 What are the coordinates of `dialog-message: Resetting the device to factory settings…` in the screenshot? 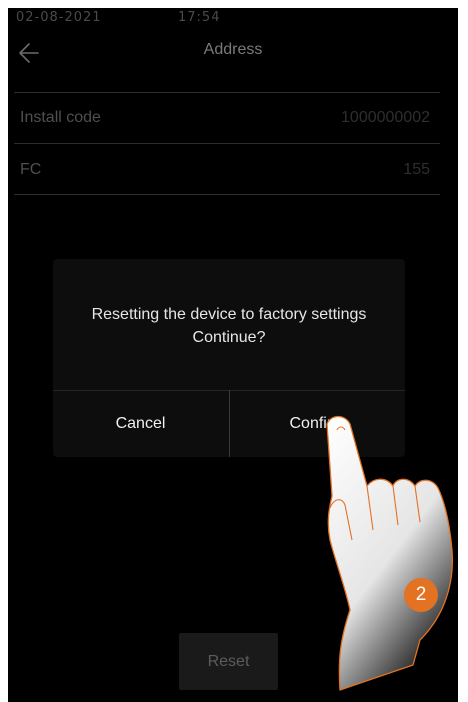 It's located at (229, 326).